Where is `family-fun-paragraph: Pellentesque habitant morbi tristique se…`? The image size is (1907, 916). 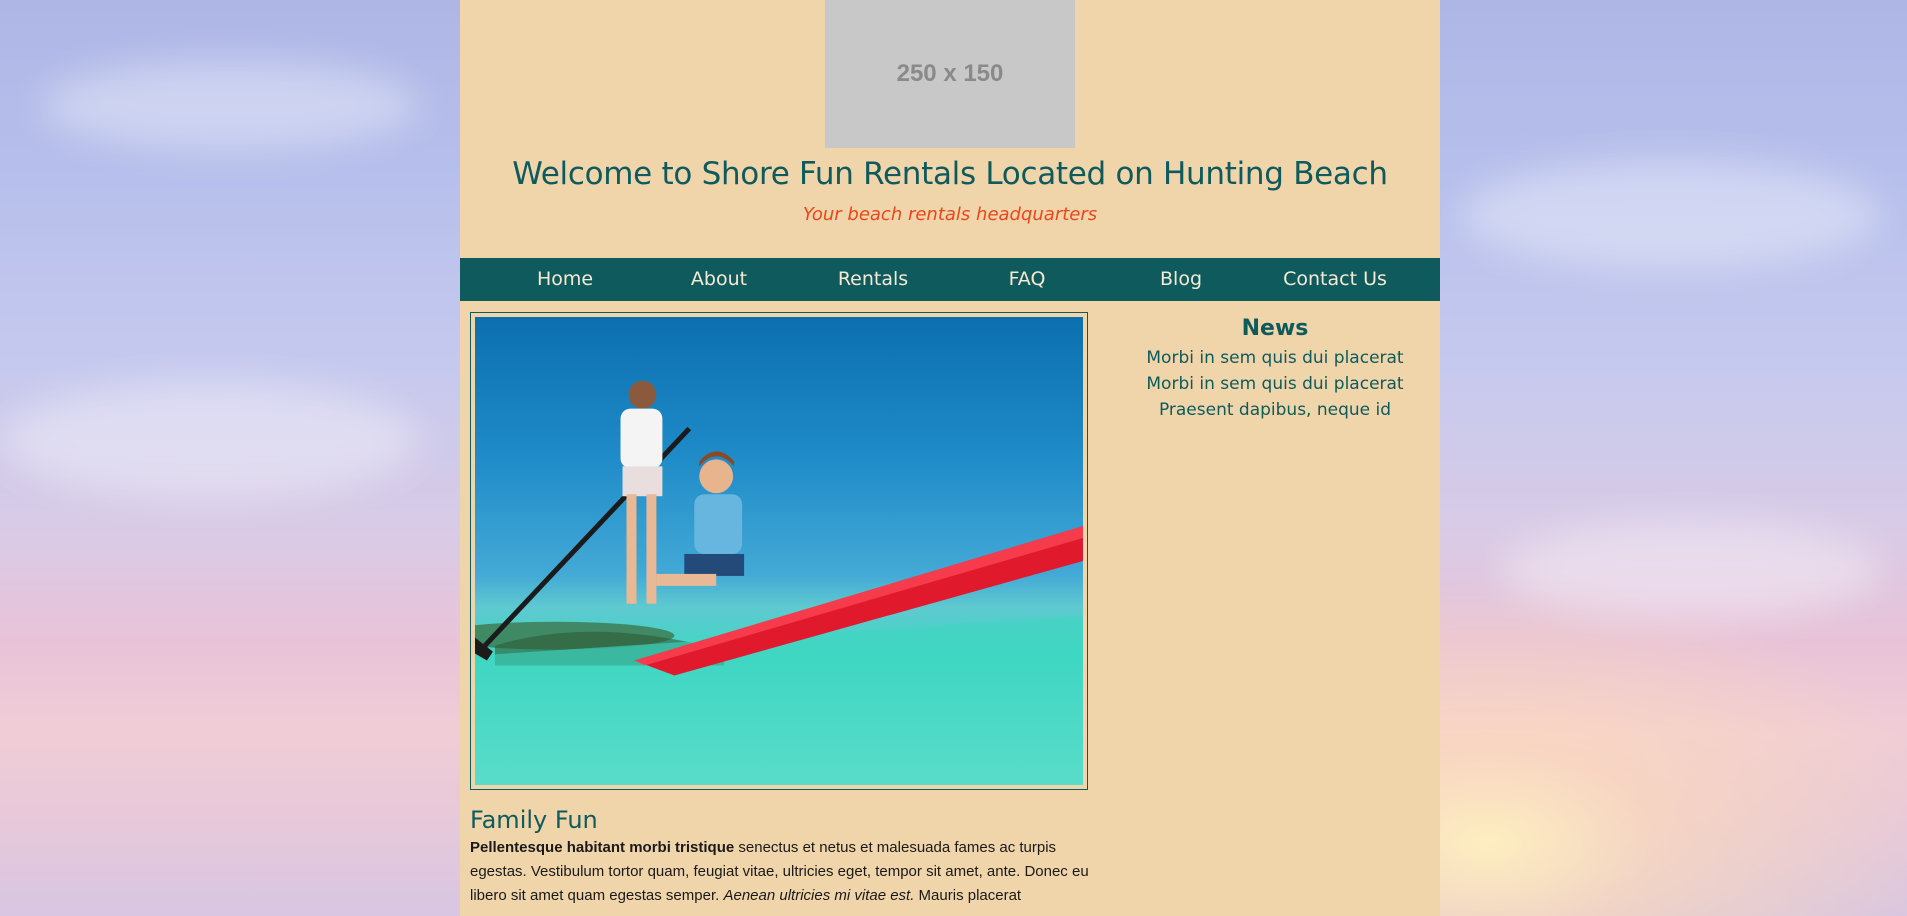
family-fun-paragraph: Pellentesque habitant morbi tristique se… is located at coordinates (780, 872).